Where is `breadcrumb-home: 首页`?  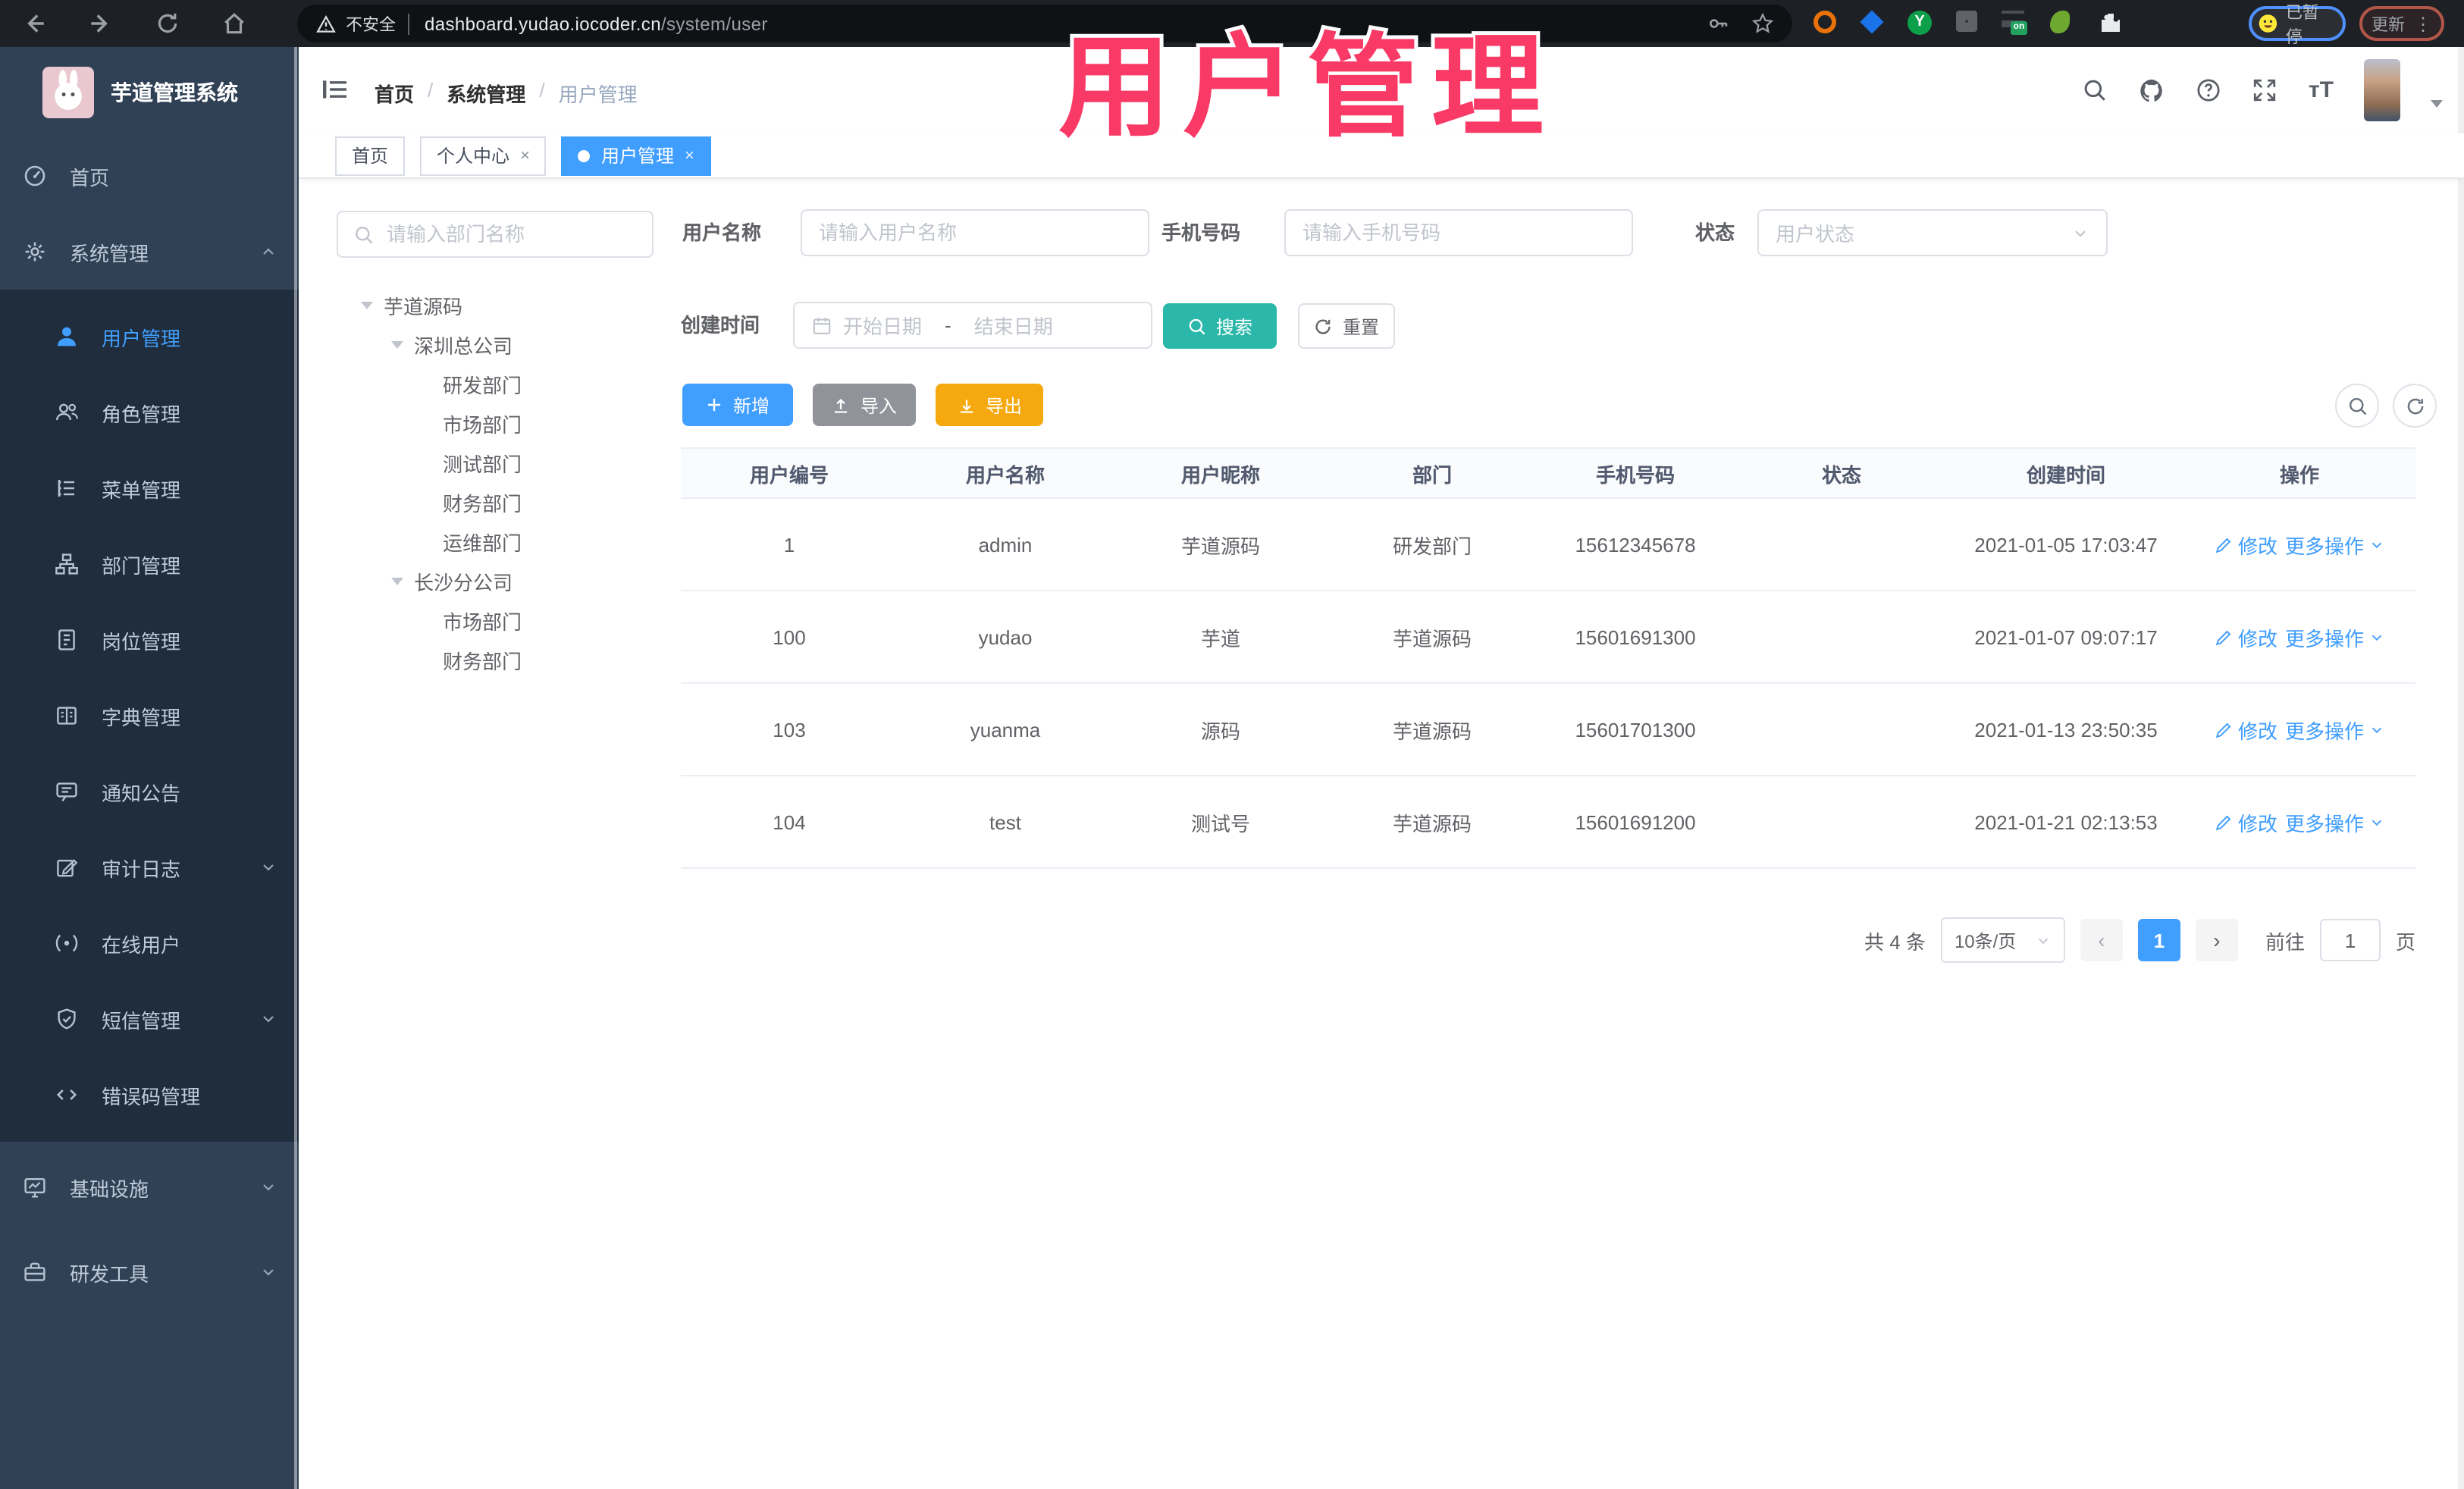 breadcrumb-home: 首页 is located at coordinates (395, 93).